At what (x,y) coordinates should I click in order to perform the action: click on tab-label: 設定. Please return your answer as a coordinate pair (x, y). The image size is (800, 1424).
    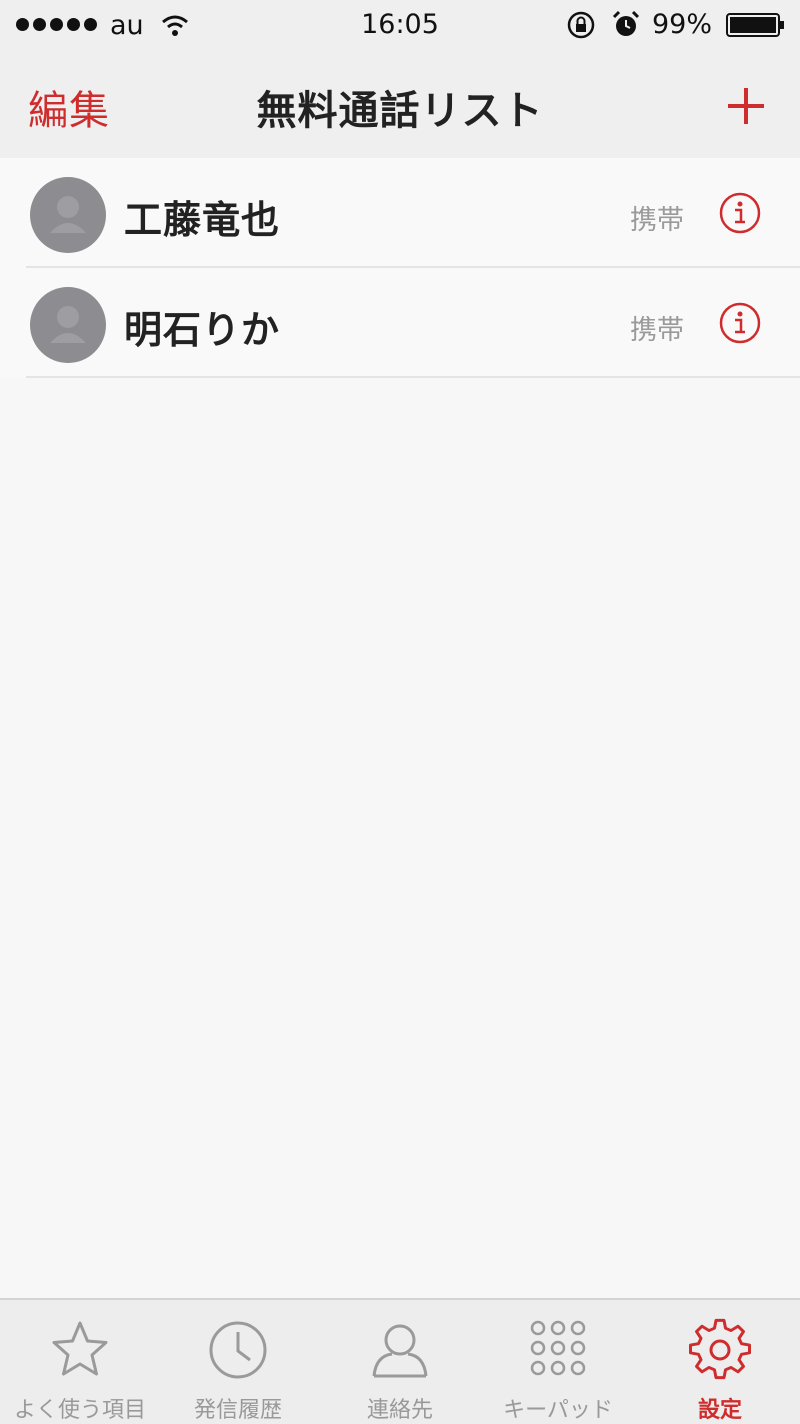
    Looking at the image, I should click on (719, 1410).